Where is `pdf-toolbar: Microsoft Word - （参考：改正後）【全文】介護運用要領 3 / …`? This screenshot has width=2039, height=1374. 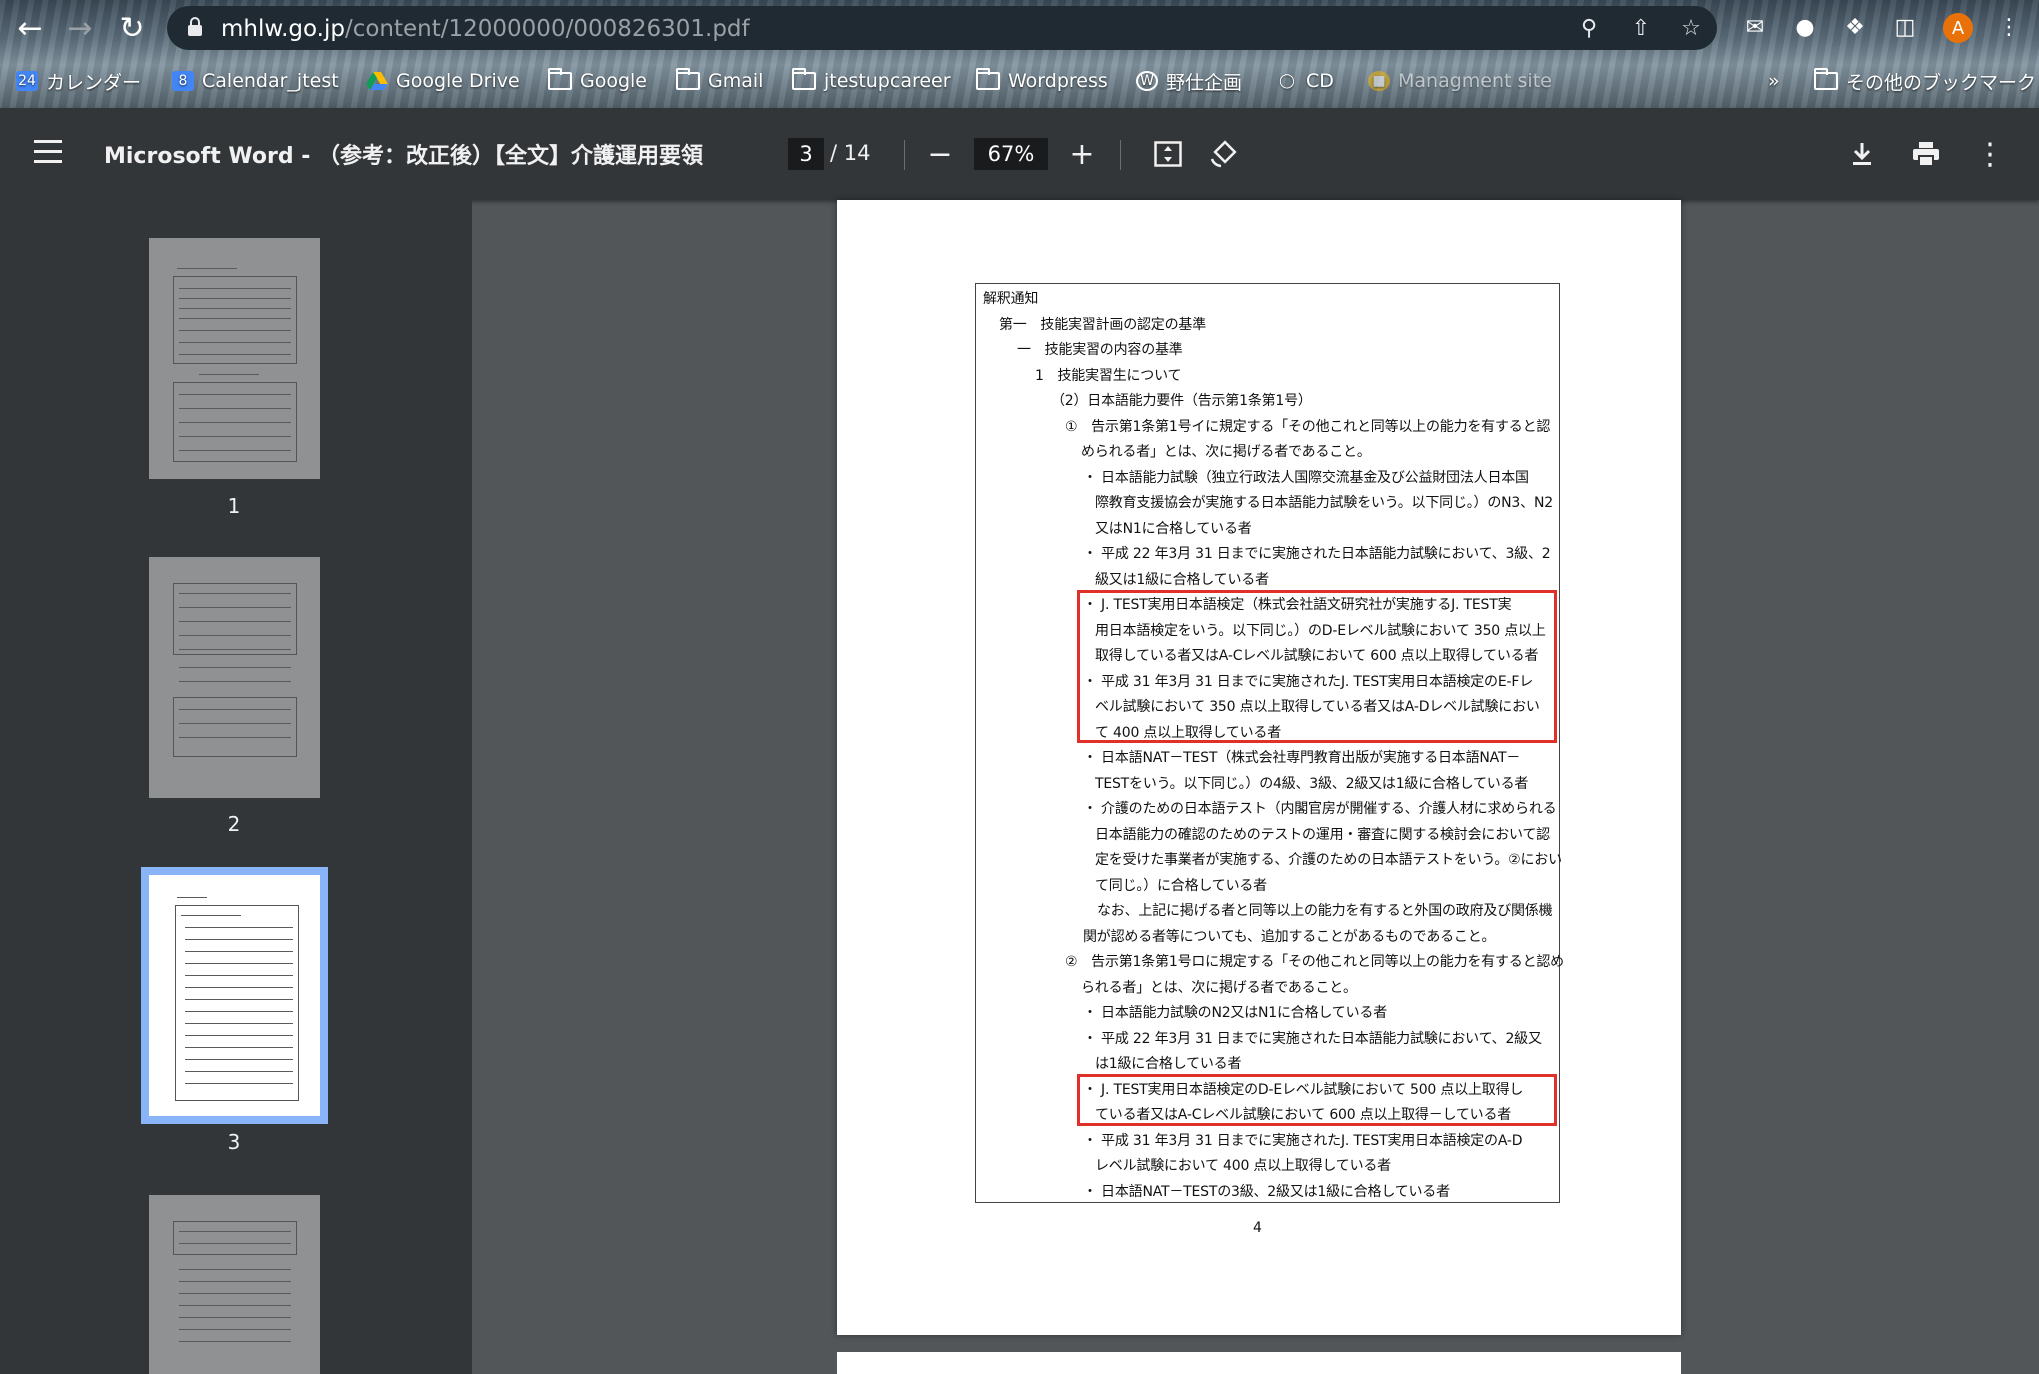
pdf-toolbar: Microsoft Word - （参考：改正後）【全文】介護運用要領 3 / … is located at coordinates (1019, 154).